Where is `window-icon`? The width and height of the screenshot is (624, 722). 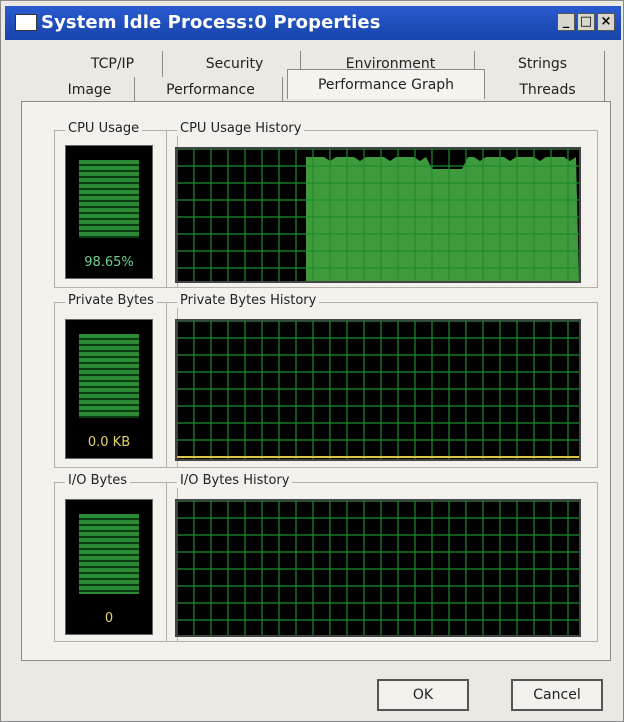
window-icon is located at coordinates (26, 22).